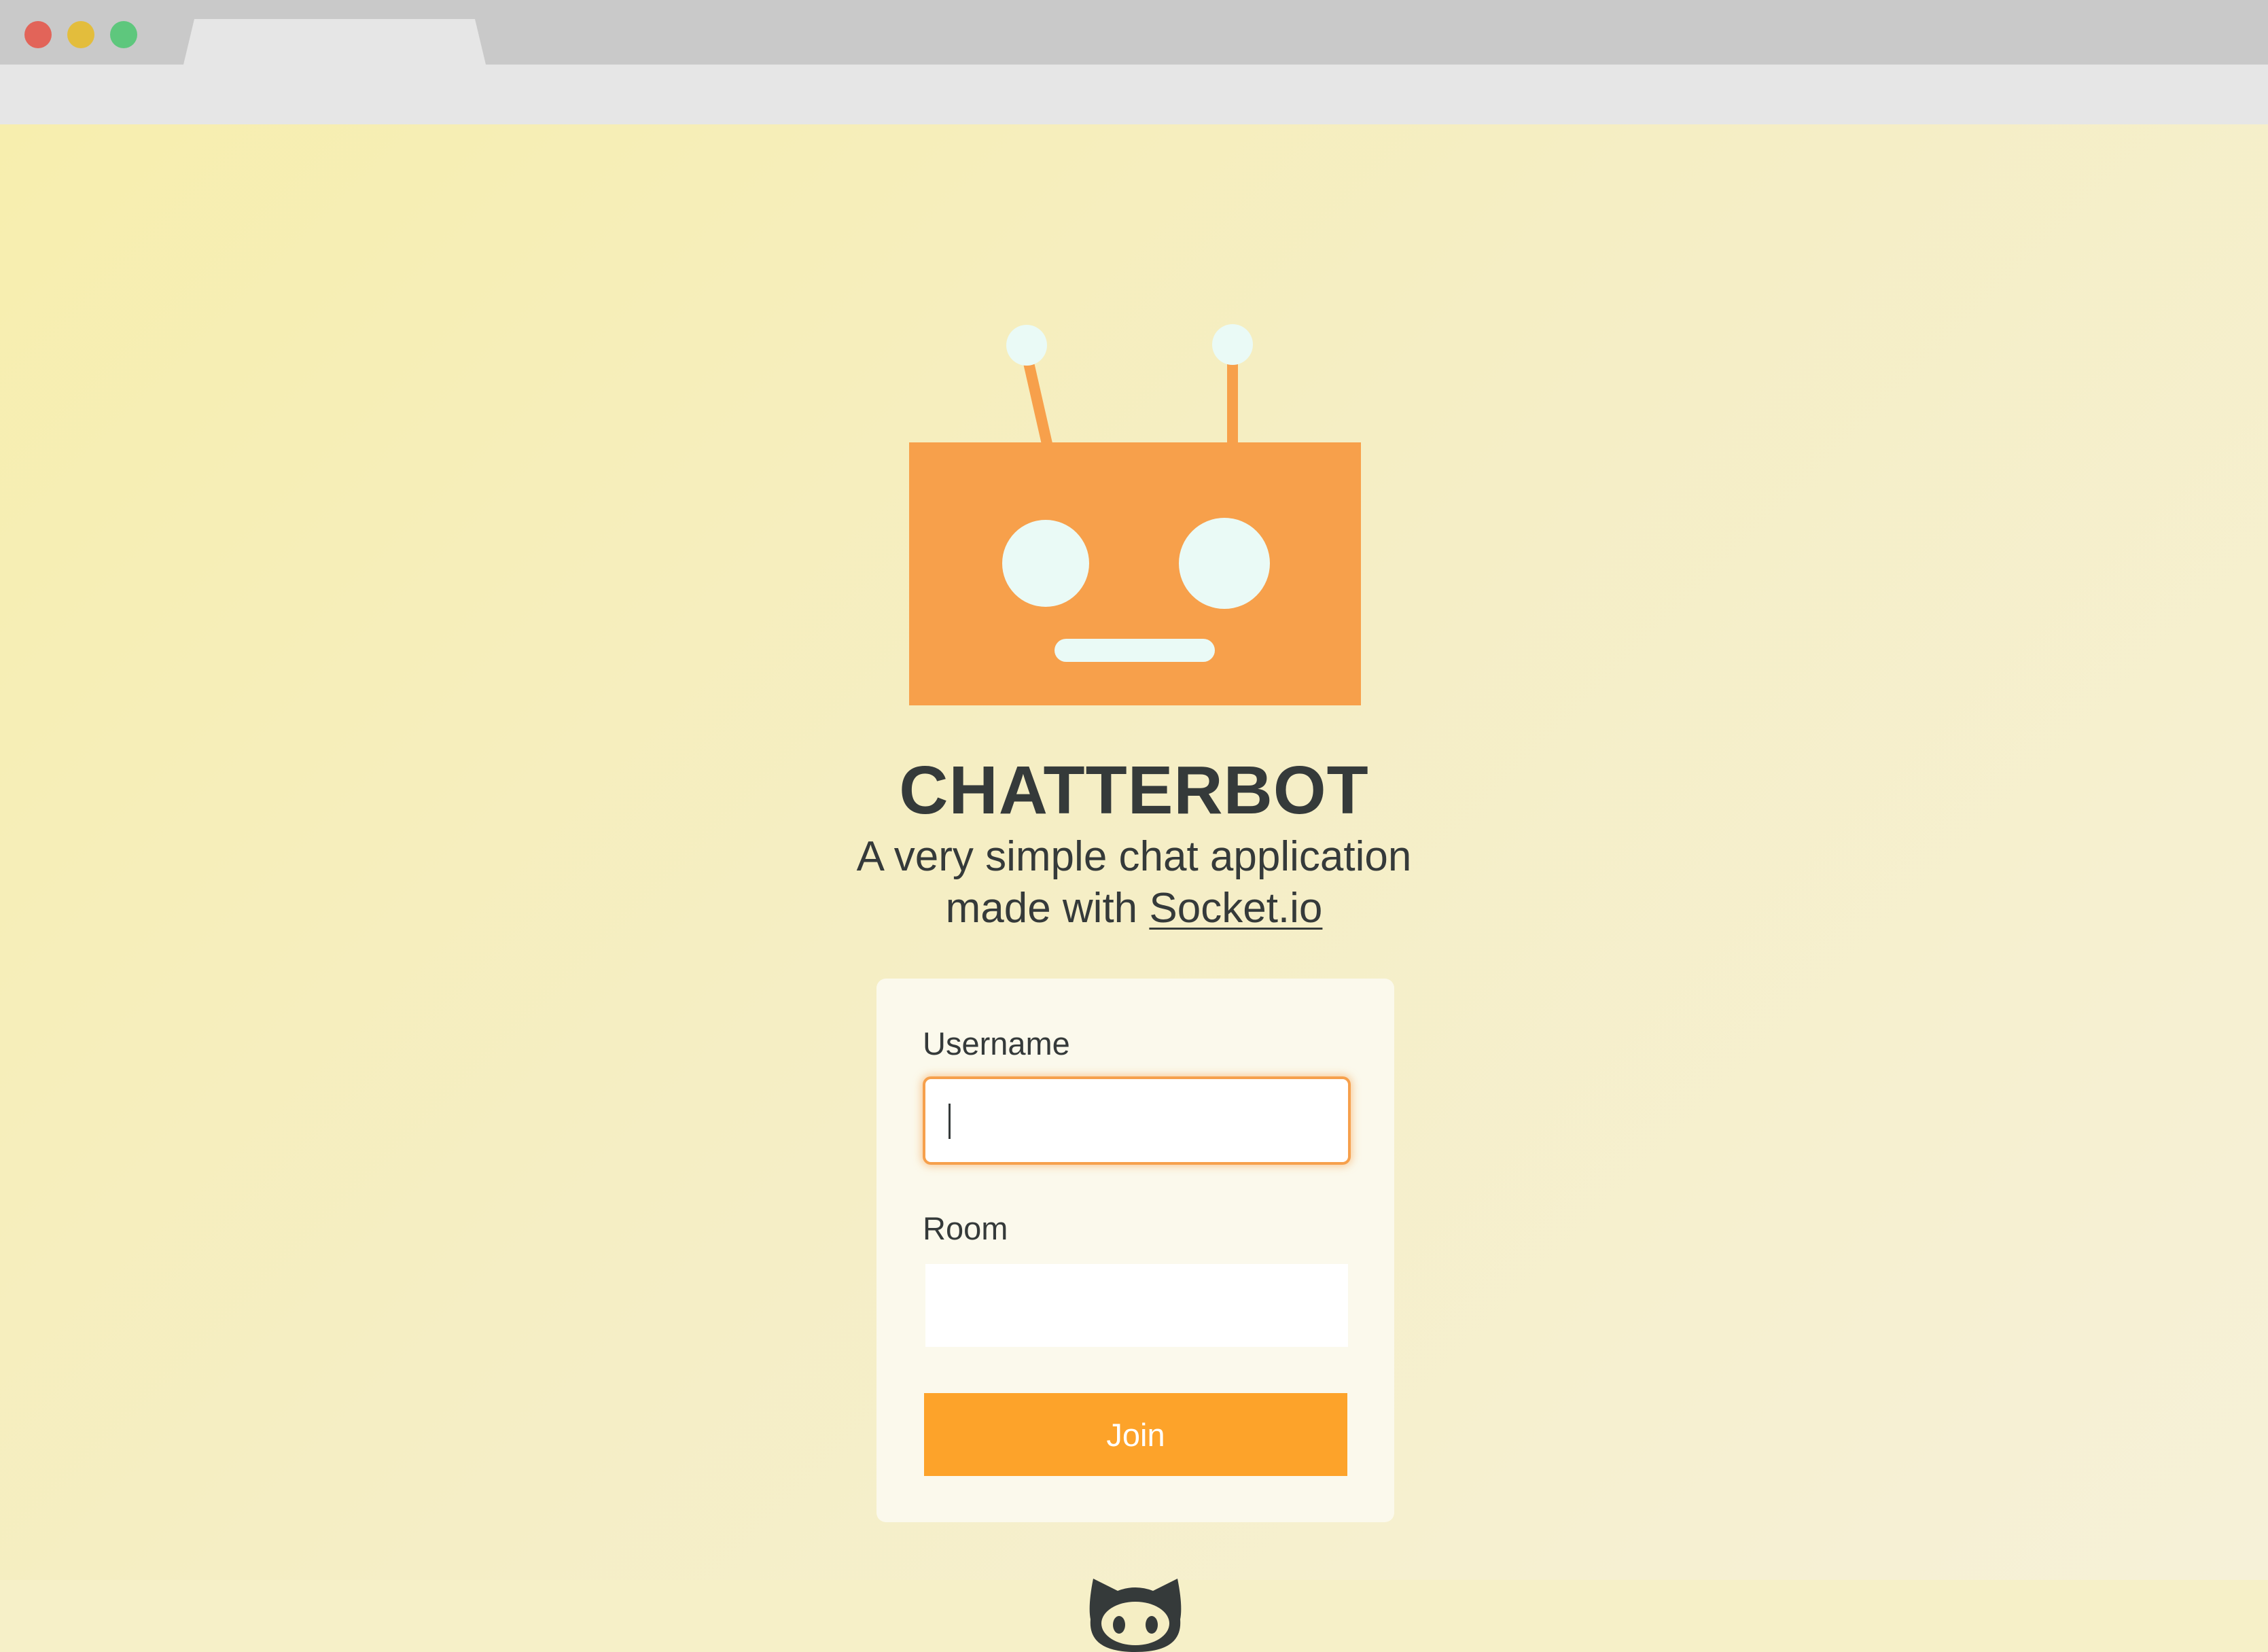 Image resolution: width=2268 pixels, height=1652 pixels. Describe the element at coordinates (1045, 563) in the screenshot. I see `robot-eye-left` at that location.